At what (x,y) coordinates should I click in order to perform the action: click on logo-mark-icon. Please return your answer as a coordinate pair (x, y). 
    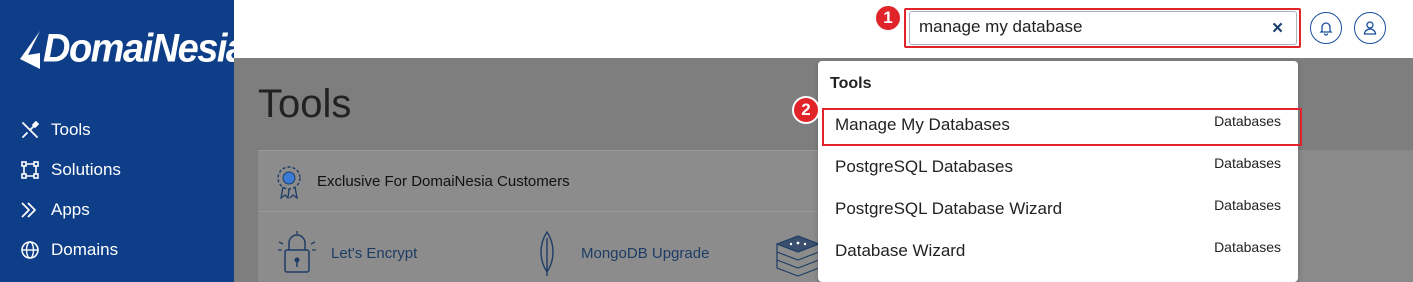
    Looking at the image, I should click on (30, 49).